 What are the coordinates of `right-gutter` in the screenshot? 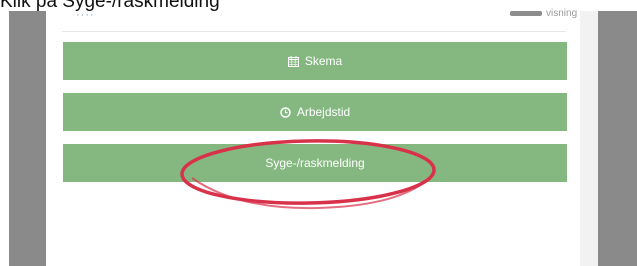 It's located at (617, 138).